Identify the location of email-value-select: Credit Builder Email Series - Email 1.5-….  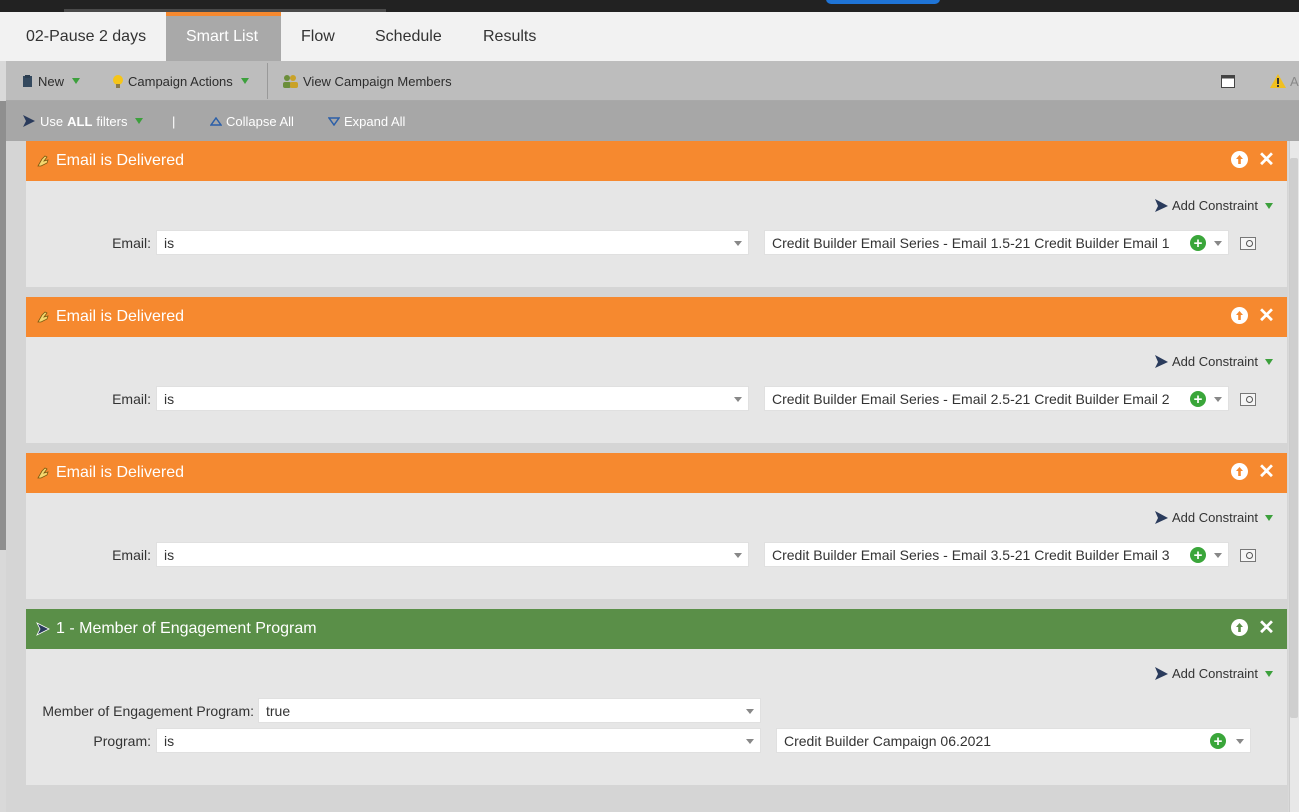
(996, 242).